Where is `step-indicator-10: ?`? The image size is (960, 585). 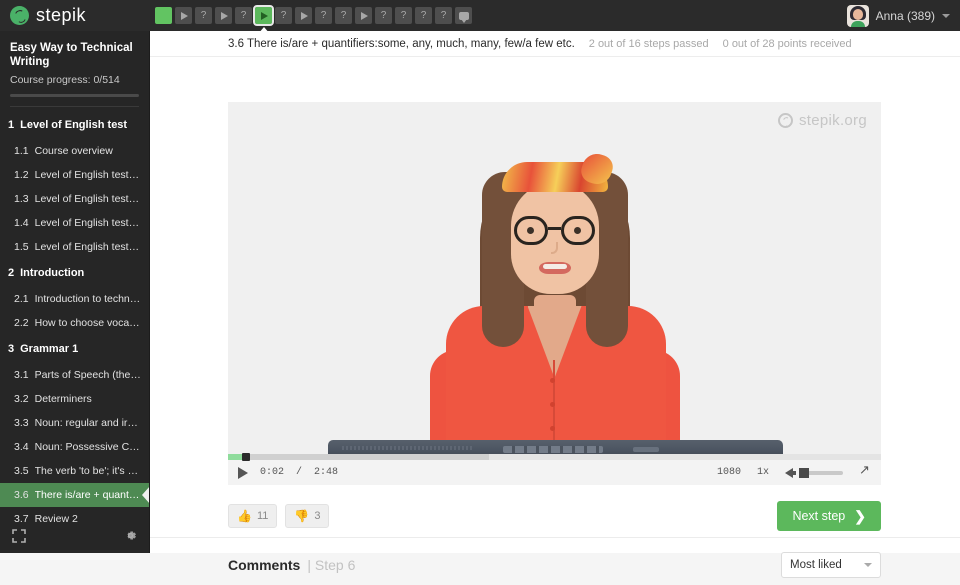
step-indicator-10: ? is located at coordinates (343, 15).